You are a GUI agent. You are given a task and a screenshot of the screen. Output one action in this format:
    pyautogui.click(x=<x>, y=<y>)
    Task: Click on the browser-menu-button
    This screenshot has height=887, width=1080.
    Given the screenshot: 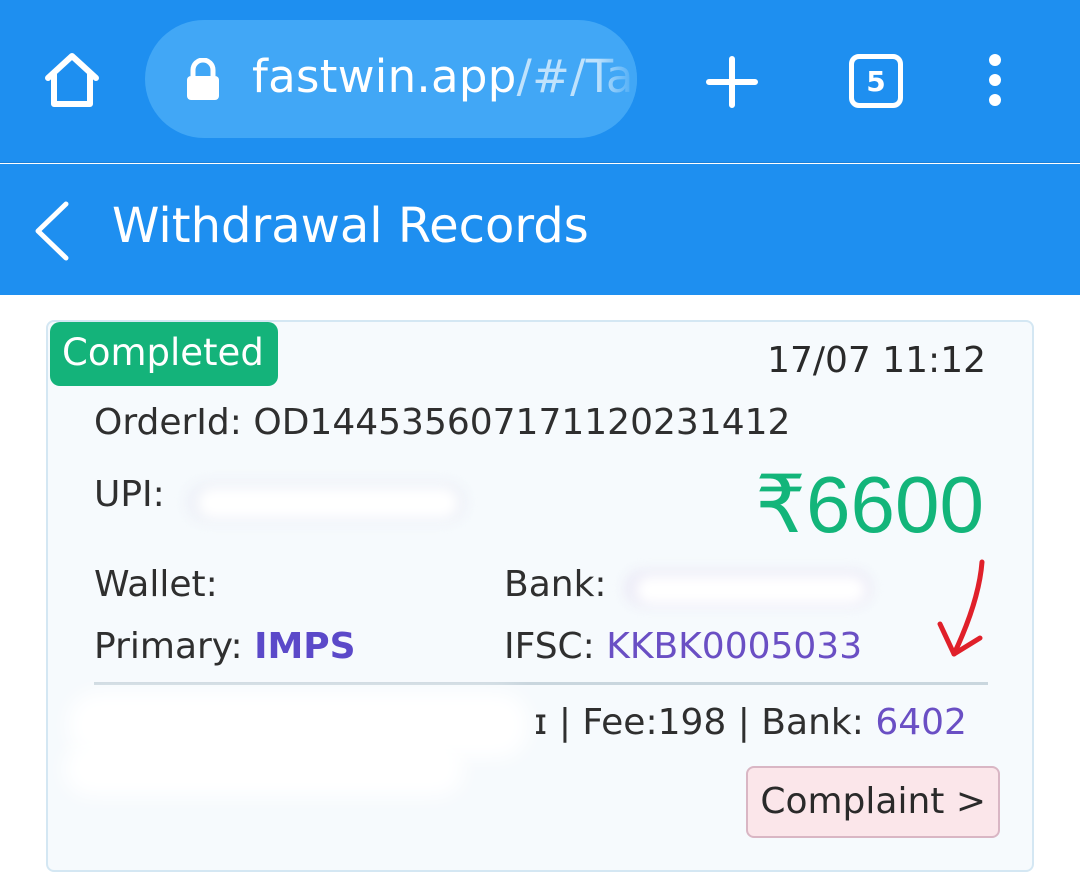 What is the action you would take?
    pyautogui.click(x=995, y=80)
    